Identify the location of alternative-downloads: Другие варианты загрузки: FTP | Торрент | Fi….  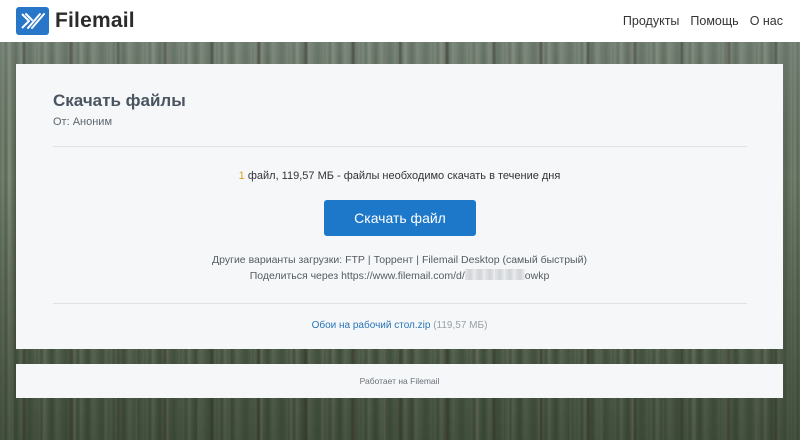
(399, 260).